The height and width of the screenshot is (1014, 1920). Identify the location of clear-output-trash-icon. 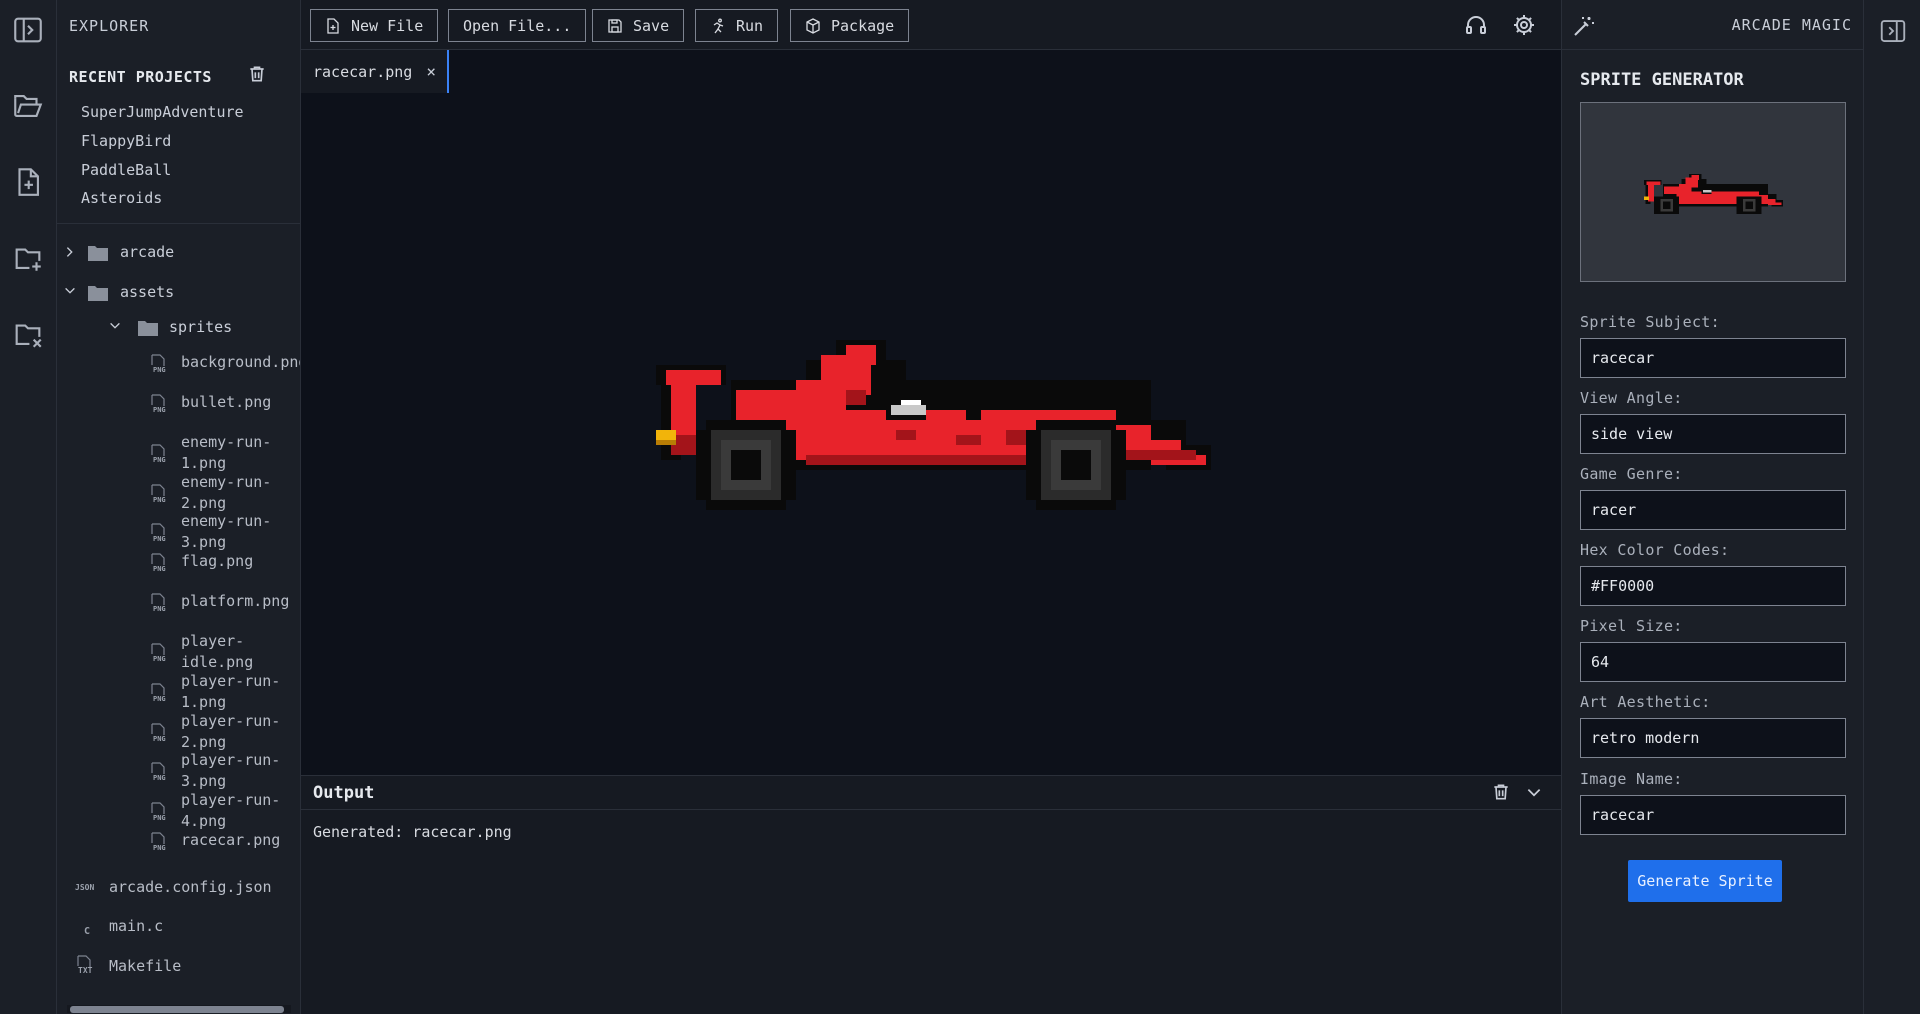
(1501, 792).